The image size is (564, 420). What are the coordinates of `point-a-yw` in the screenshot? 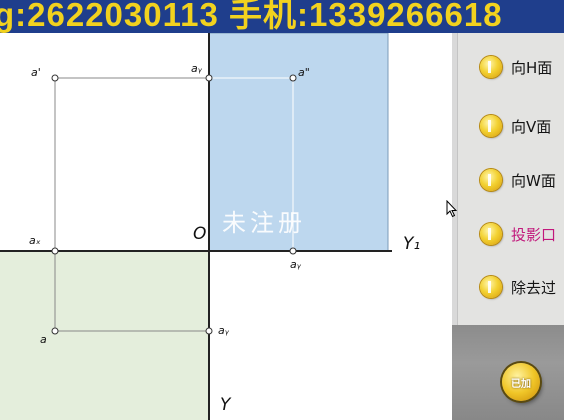 It's located at (293, 251).